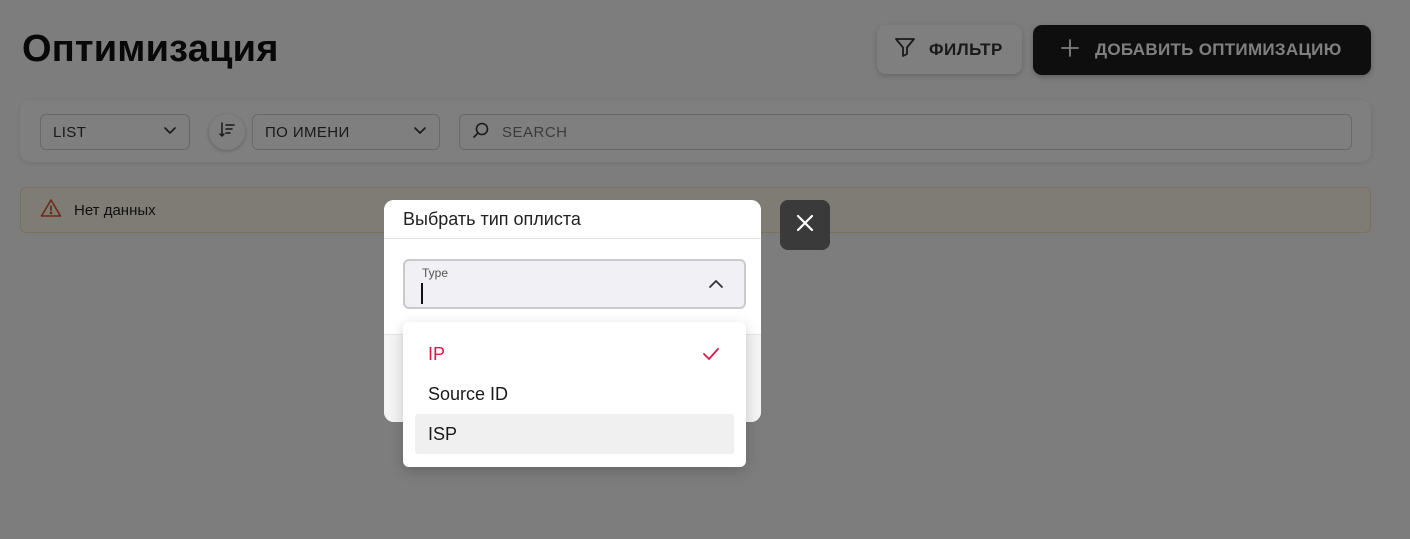 The height and width of the screenshot is (539, 1410). What do you see at coordinates (574, 284) in the screenshot?
I see `type-select-field: Type` at bounding box center [574, 284].